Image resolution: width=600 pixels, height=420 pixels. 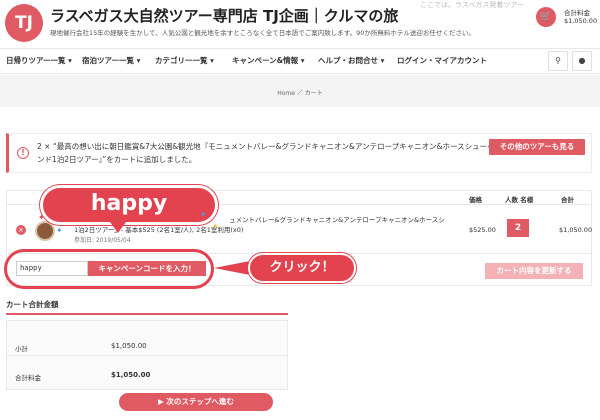 What do you see at coordinates (519, 200) in the screenshot?
I see `header-qty: 人数 名様` at bounding box center [519, 200].